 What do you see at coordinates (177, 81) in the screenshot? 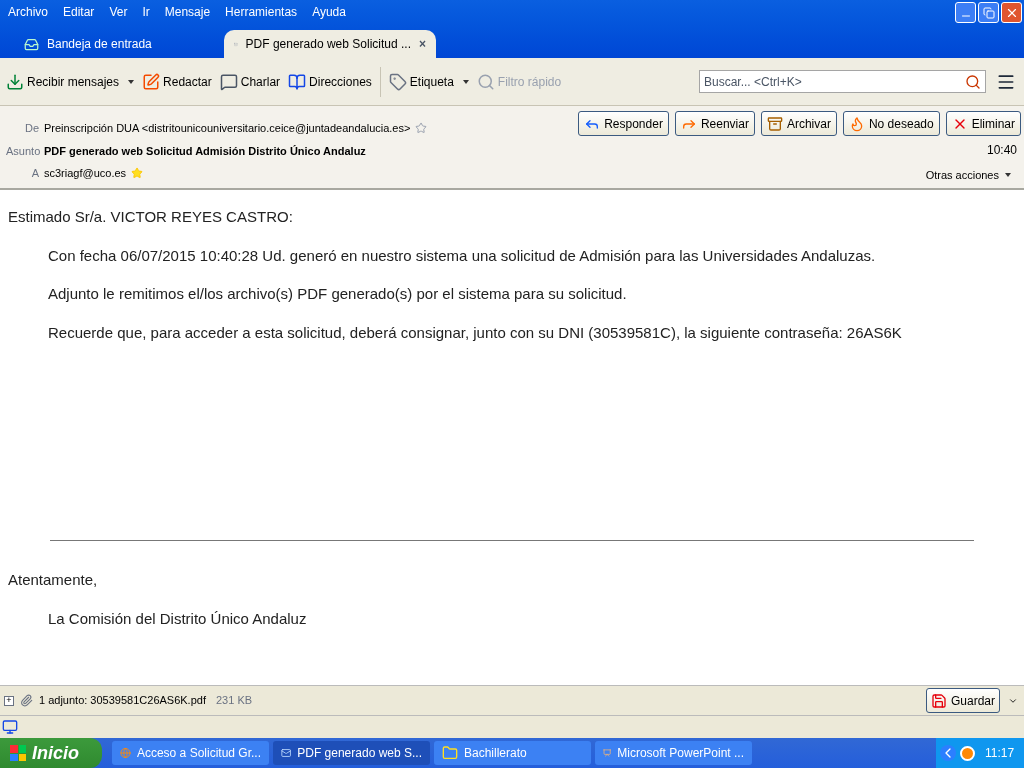
I see `toolbar-button: Redactar` at bounding box center [177, 81].